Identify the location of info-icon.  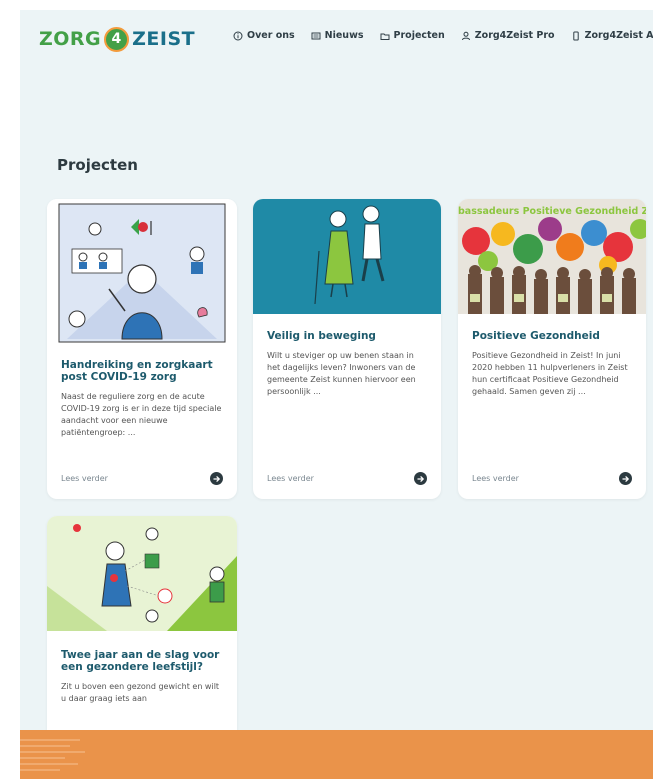
(238, 35).